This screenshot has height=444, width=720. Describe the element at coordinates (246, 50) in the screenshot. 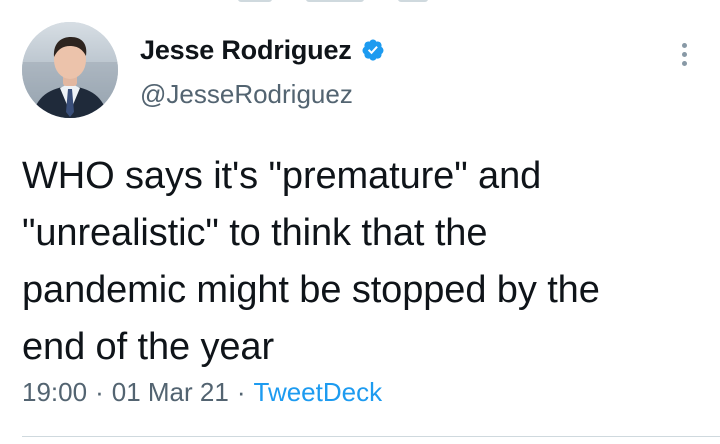

I see `author-display-name: Jesse Rodriguez` at that location.